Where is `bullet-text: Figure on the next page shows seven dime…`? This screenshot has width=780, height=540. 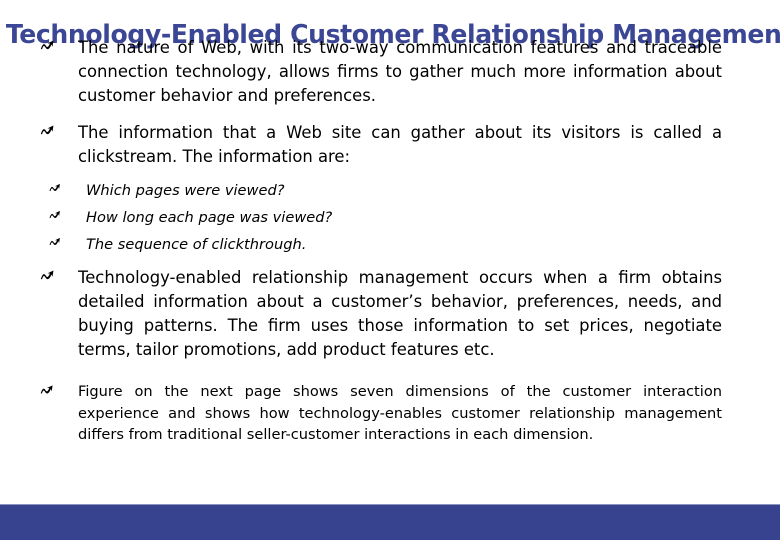
bullet-text: Figure on the next page shows seven dime… is located at coordinates (400, 413).